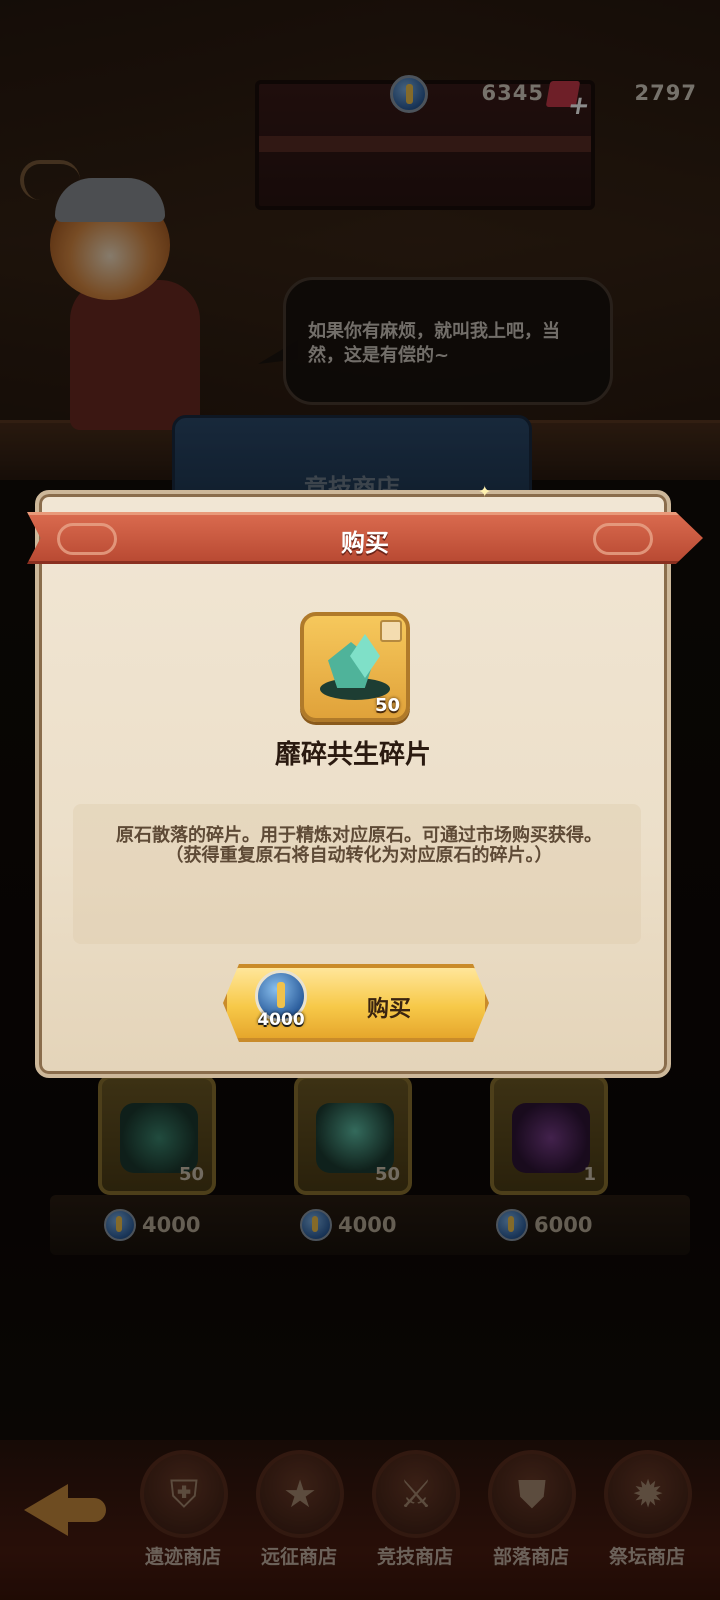 This screenshot has width=720, height=1600. I want to click on puzzle-piece-icon, so click(391, 631).